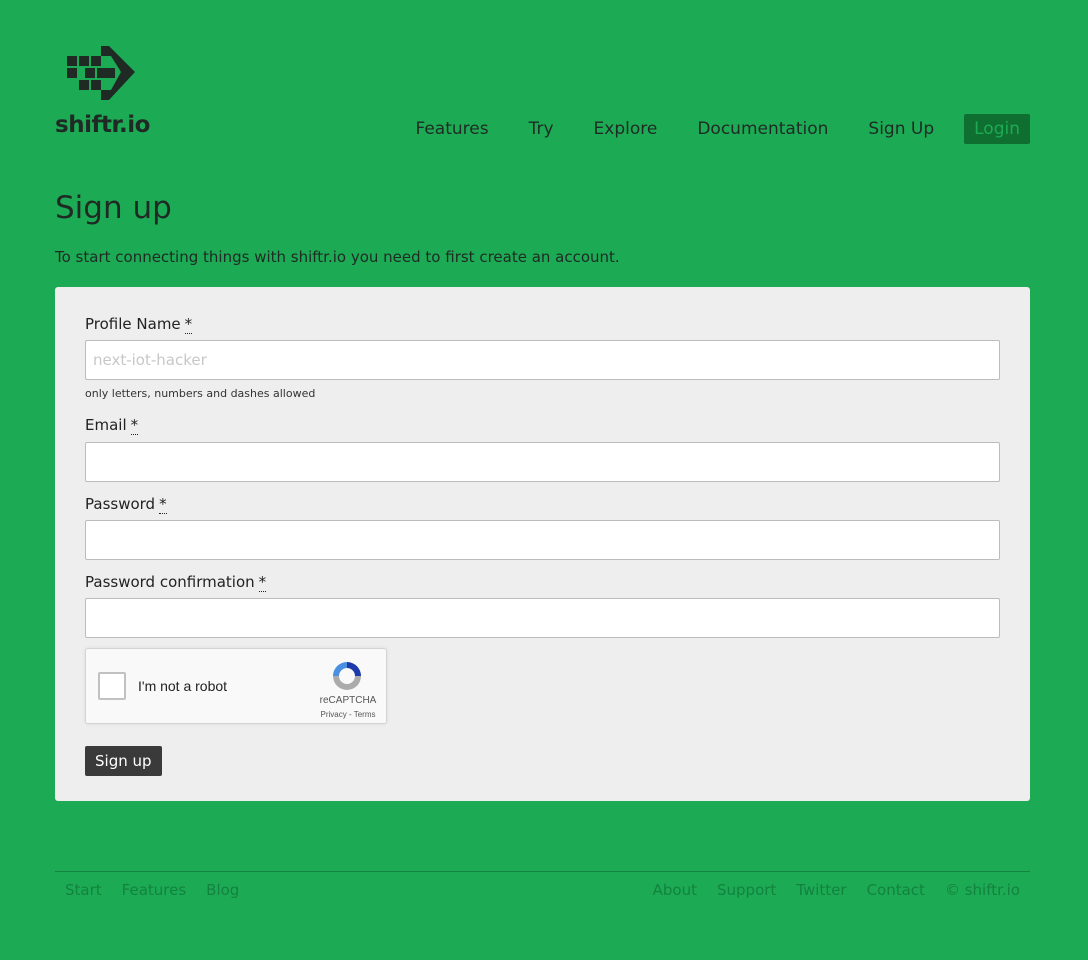 This screenshot has width=1088, height=960. Describe the element at coordinates (83, 890) in the screenshot. I see `footer-link-start: Start` at that location.